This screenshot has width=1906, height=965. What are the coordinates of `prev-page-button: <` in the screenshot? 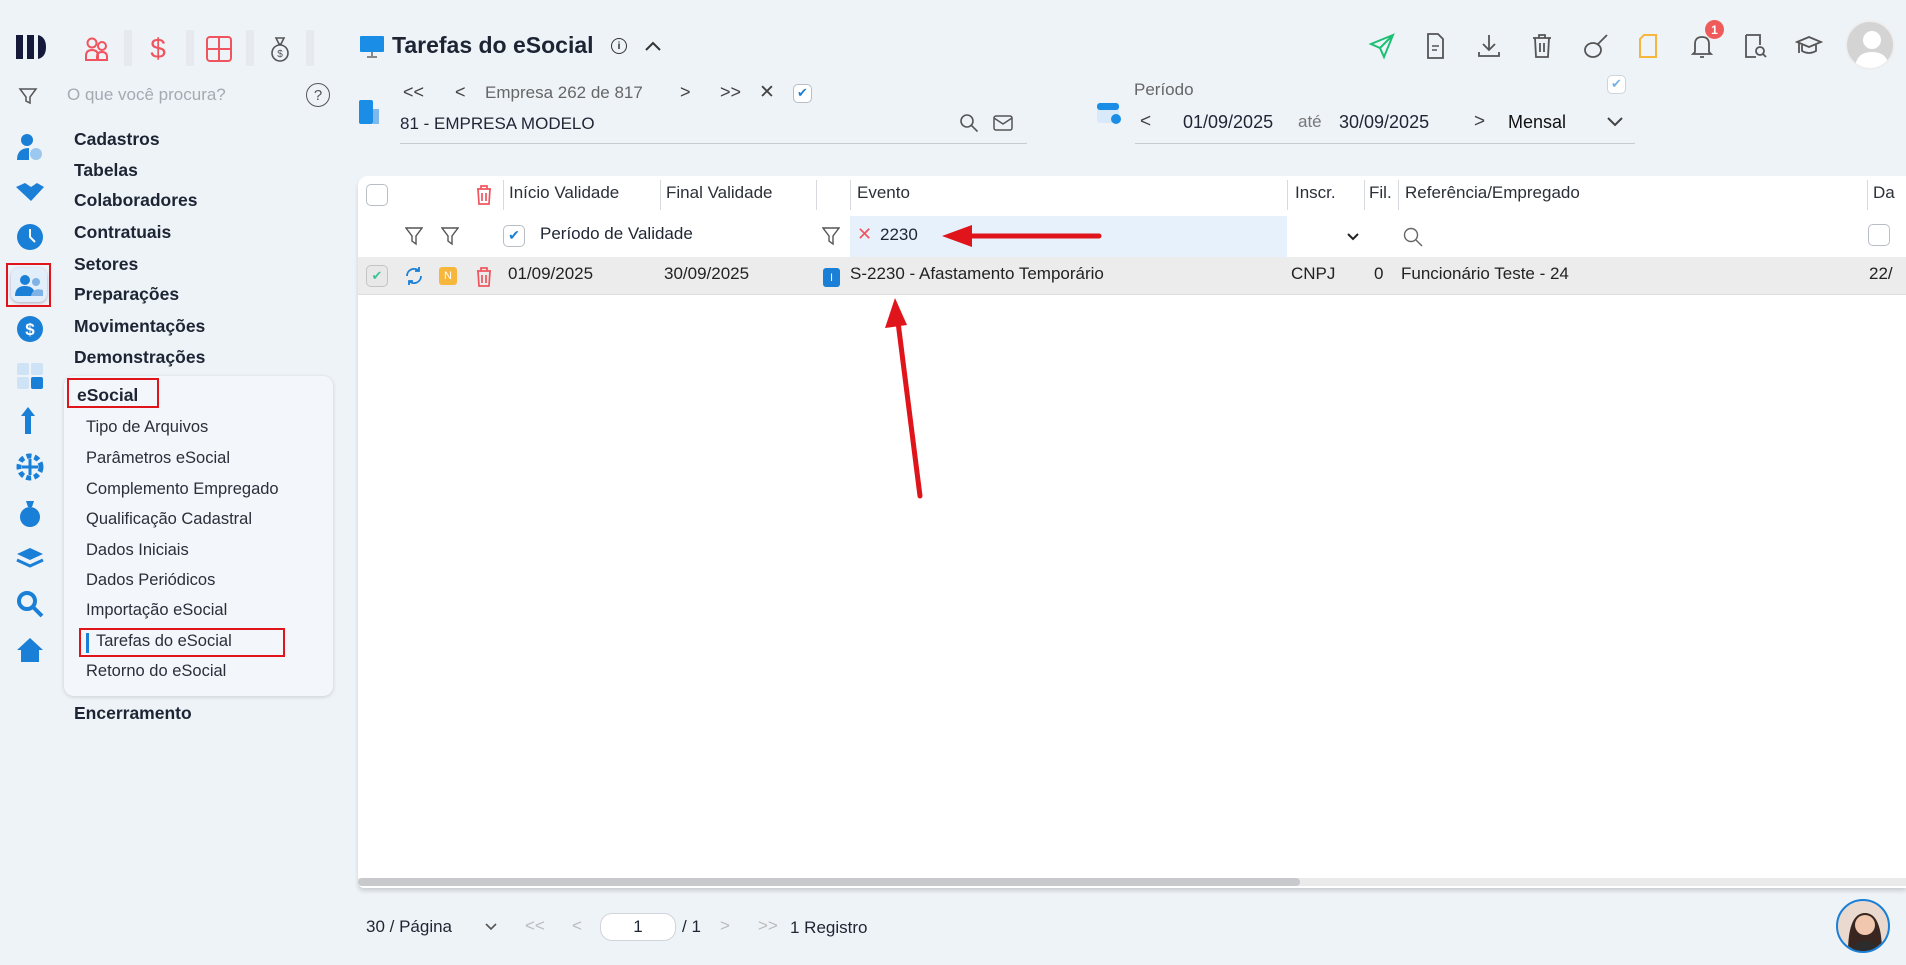 It's located at (577, 926).